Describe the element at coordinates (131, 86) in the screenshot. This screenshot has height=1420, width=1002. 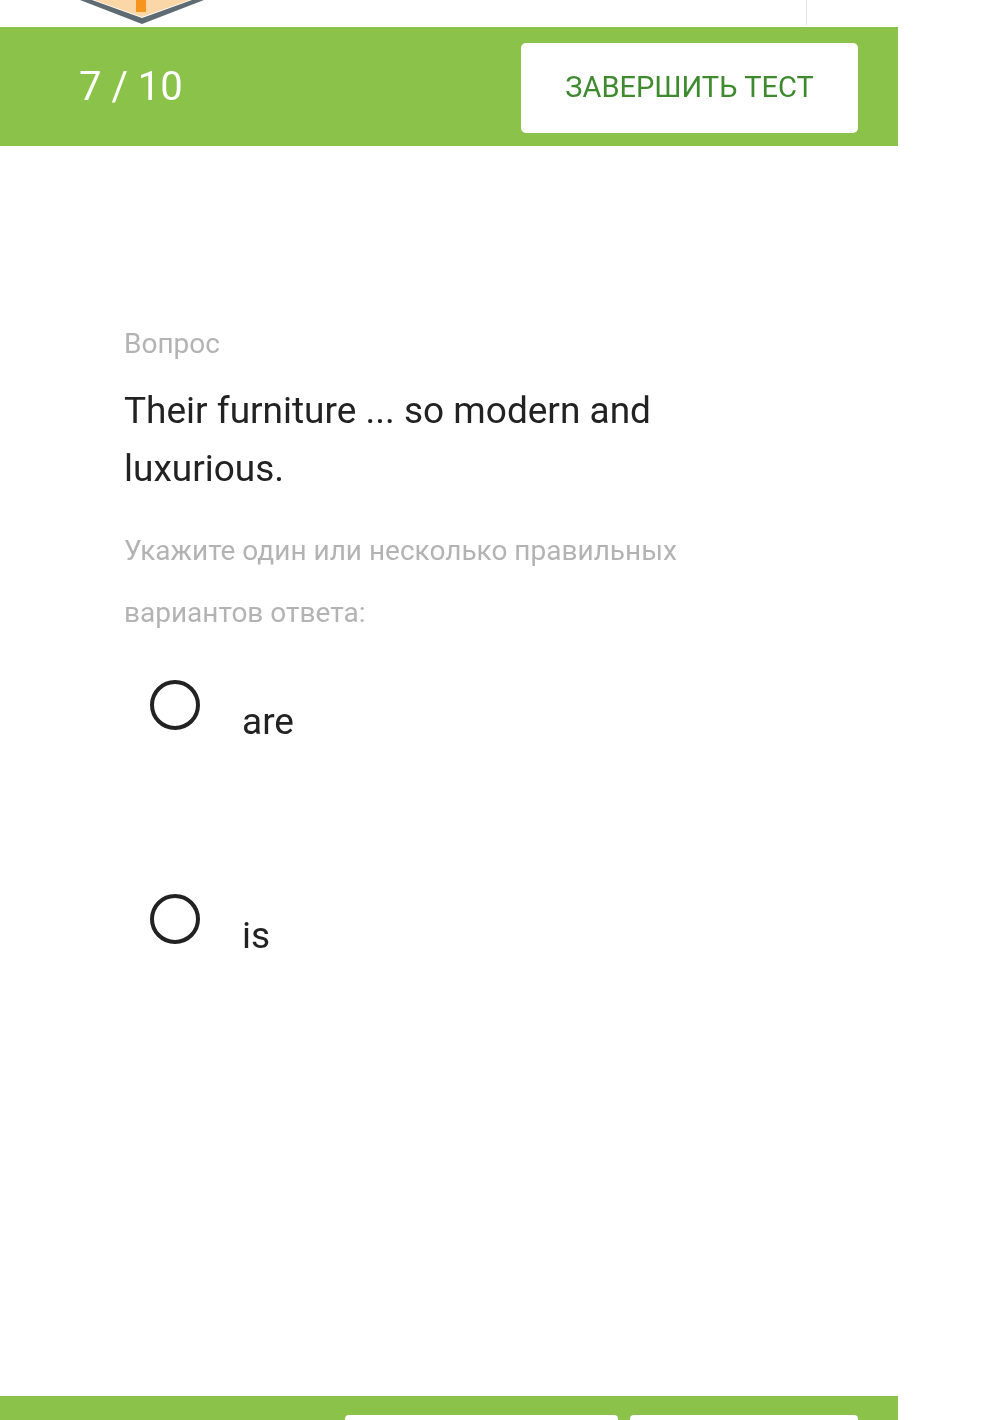
I see `progress-counter: 7 / 10` at that location.